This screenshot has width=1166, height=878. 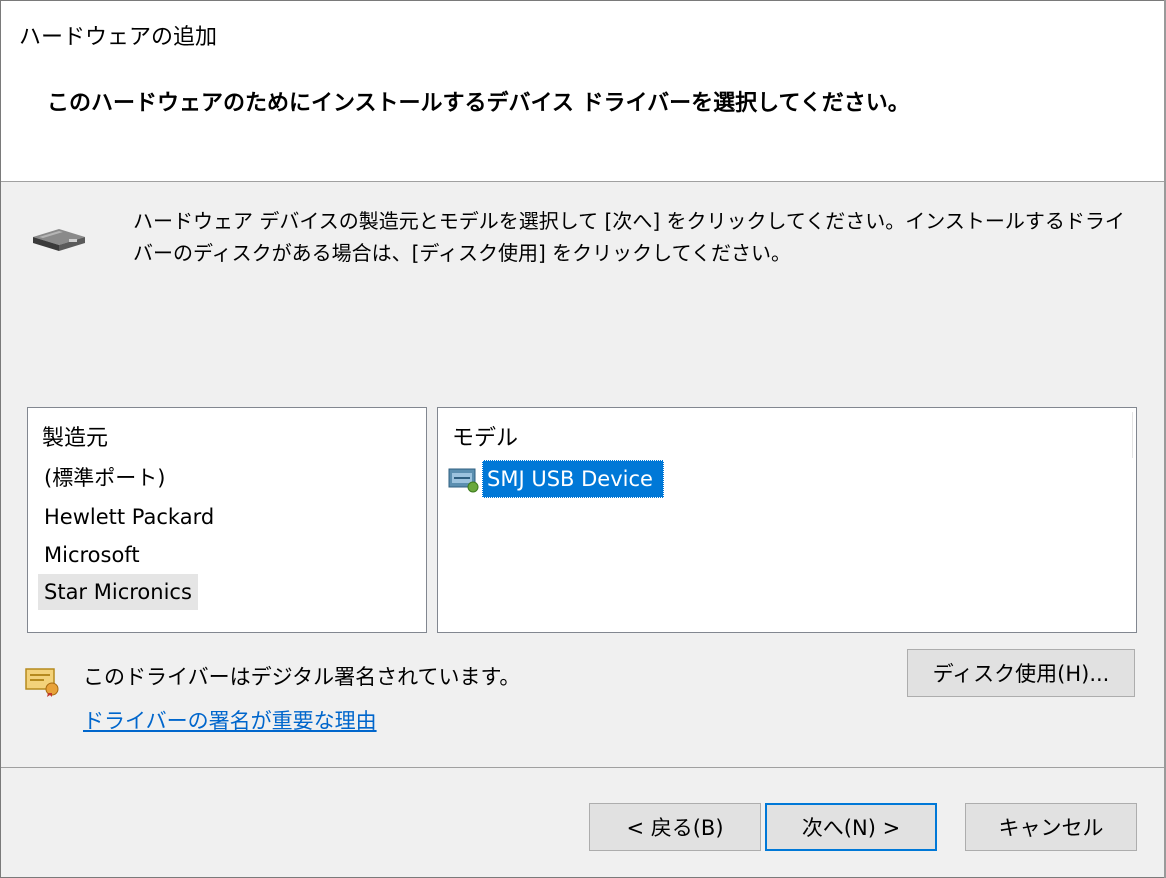 What do you see at coordinates (302, 677) in the screenshot?
I see `signature-status-text: このドライバーはデジタル署名されています。` at bounding box center [302, 677].